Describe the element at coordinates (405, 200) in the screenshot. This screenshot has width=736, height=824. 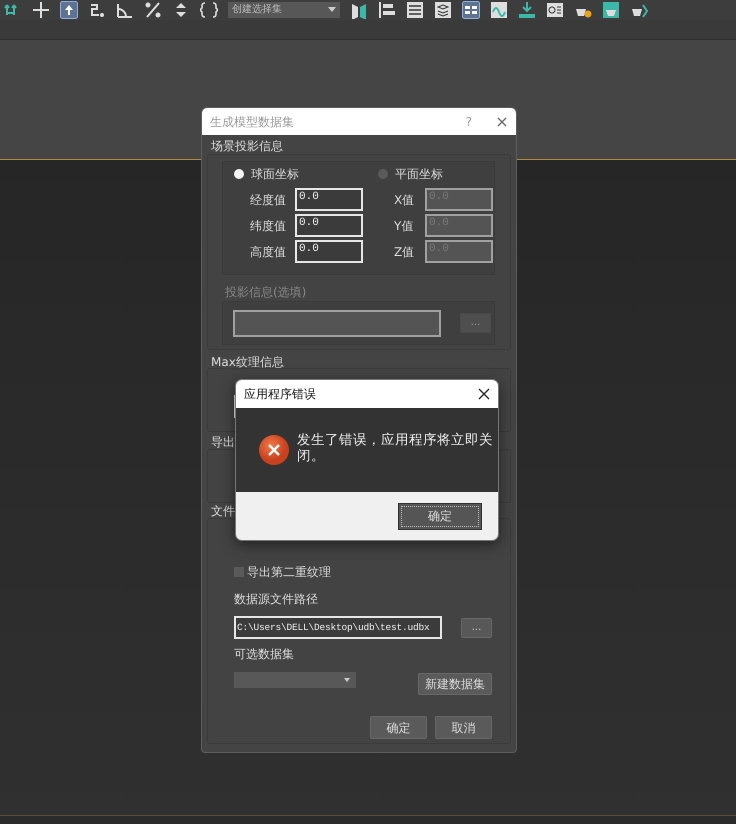
I see `field-label: X值` at that location.